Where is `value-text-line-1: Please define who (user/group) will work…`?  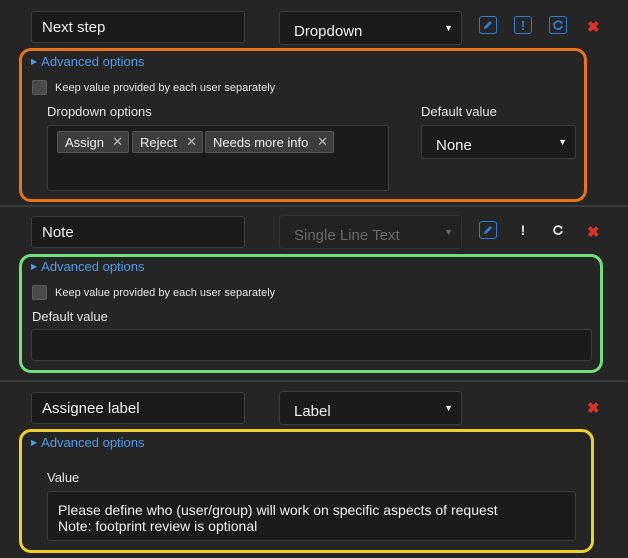
value-text-line-1: Please define who (user/group) will work… is located at coordinates (278, 510).